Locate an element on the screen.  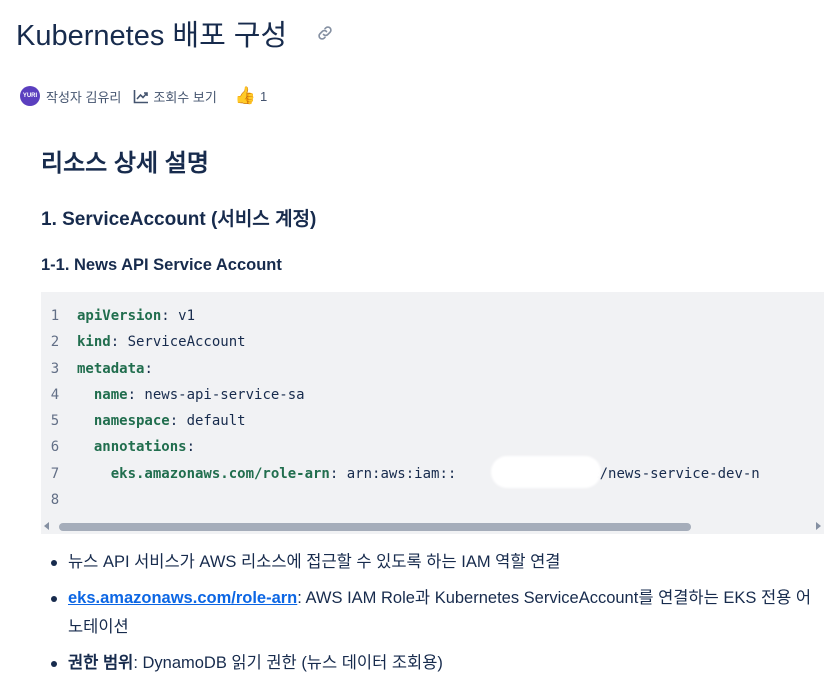
line-number: 4 is located at coordinates (55, 394).